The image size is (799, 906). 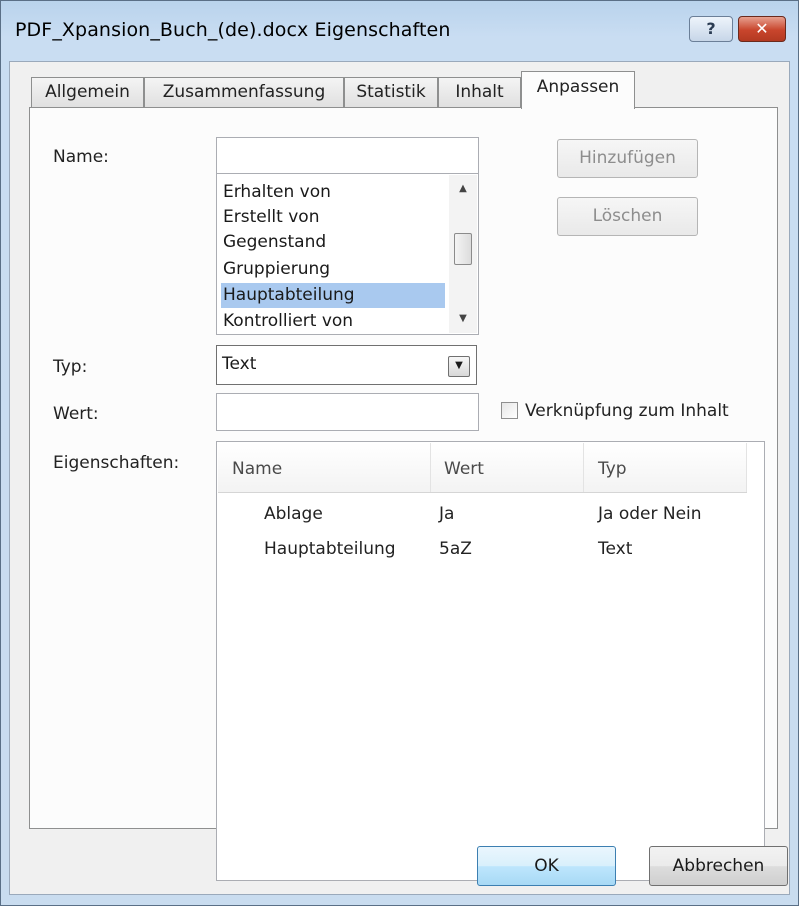 I want to click on list-item-selected: Hauptabteilung, so click(x=333, y=295).